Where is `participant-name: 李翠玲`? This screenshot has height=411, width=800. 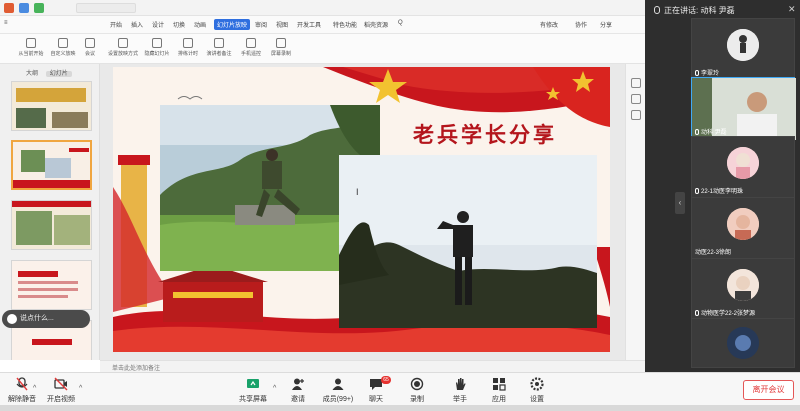
participant-name: 李翠玲 is located at coordinates (707, 72).